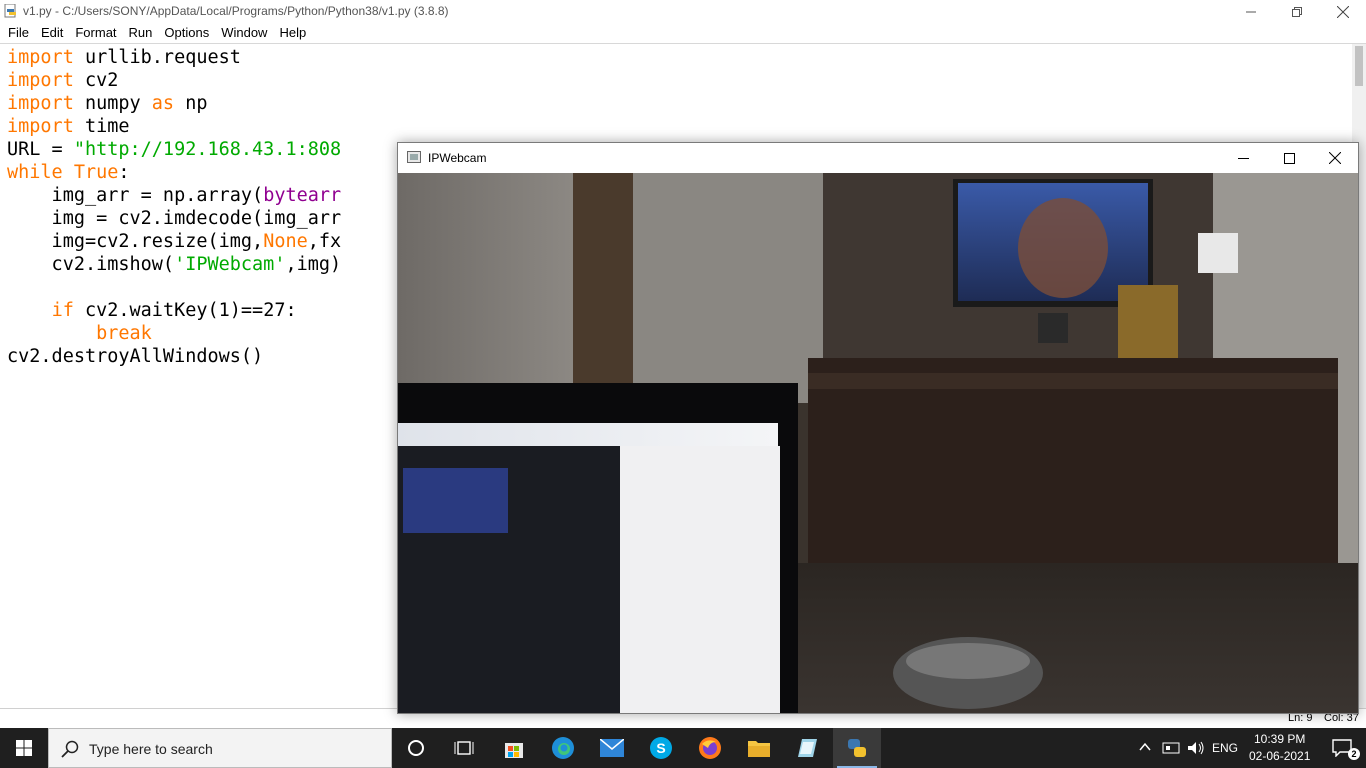 This screenshot has width=1366, height=768. What do you see at coordinates (174, 333) in the screenshot?
I see `code-line: break` at bounding box center [174, 333].